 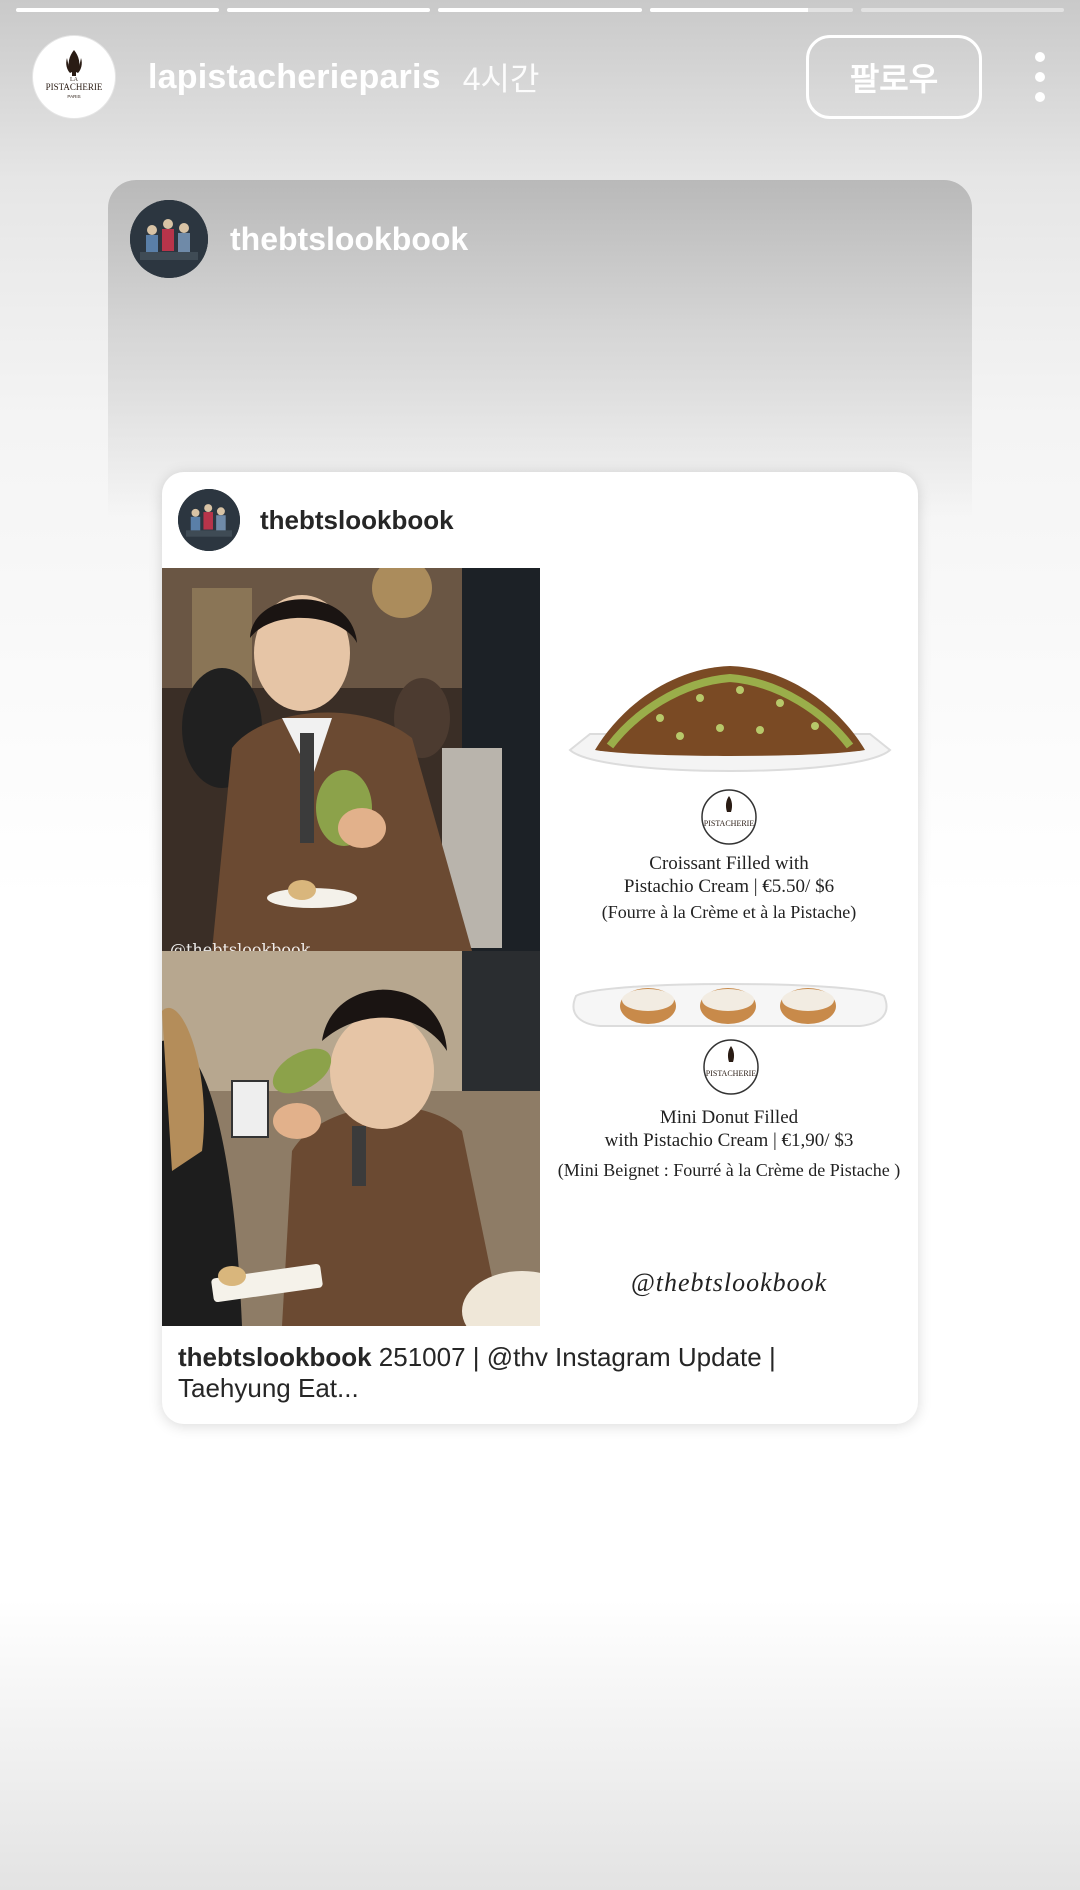 I want to click on caption-username: thebtslookbook, so click(x=275, y=1357).